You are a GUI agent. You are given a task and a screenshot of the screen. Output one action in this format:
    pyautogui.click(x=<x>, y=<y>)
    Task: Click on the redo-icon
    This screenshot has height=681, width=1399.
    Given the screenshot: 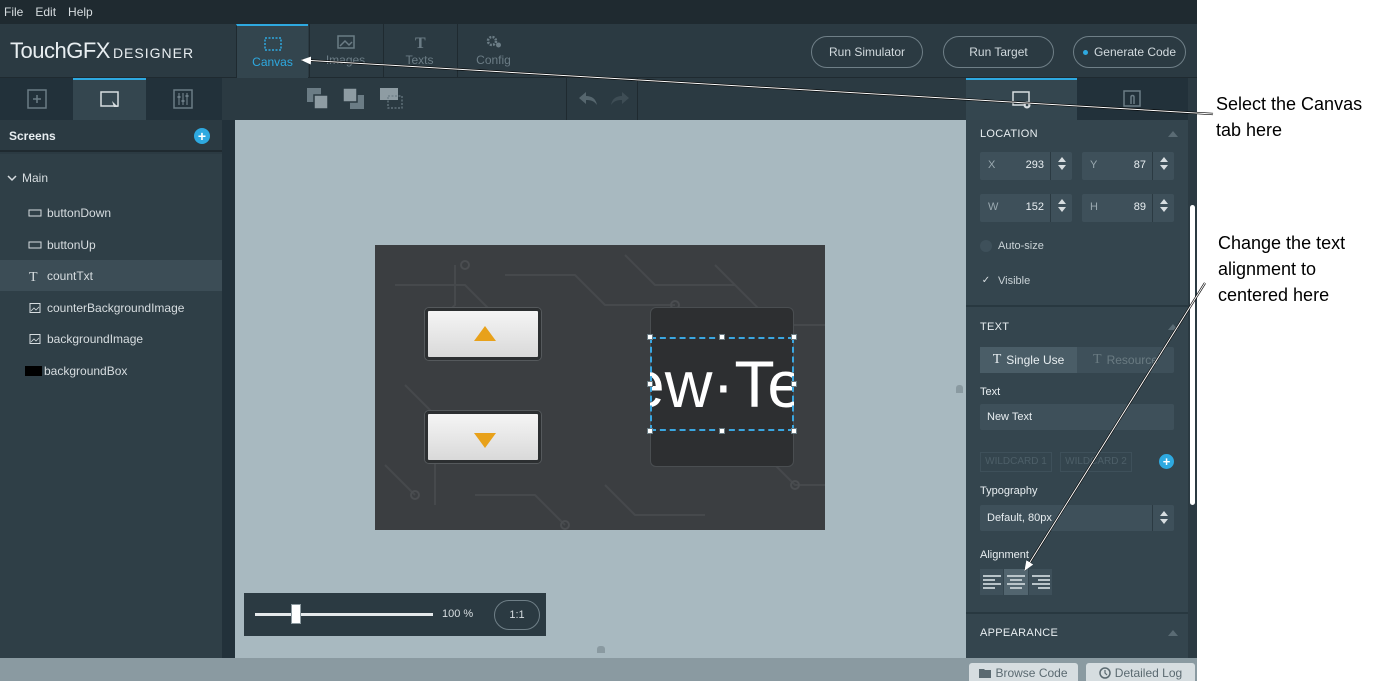 What is the action you would take?
    pyautogui.click(x=620, y=99)
    